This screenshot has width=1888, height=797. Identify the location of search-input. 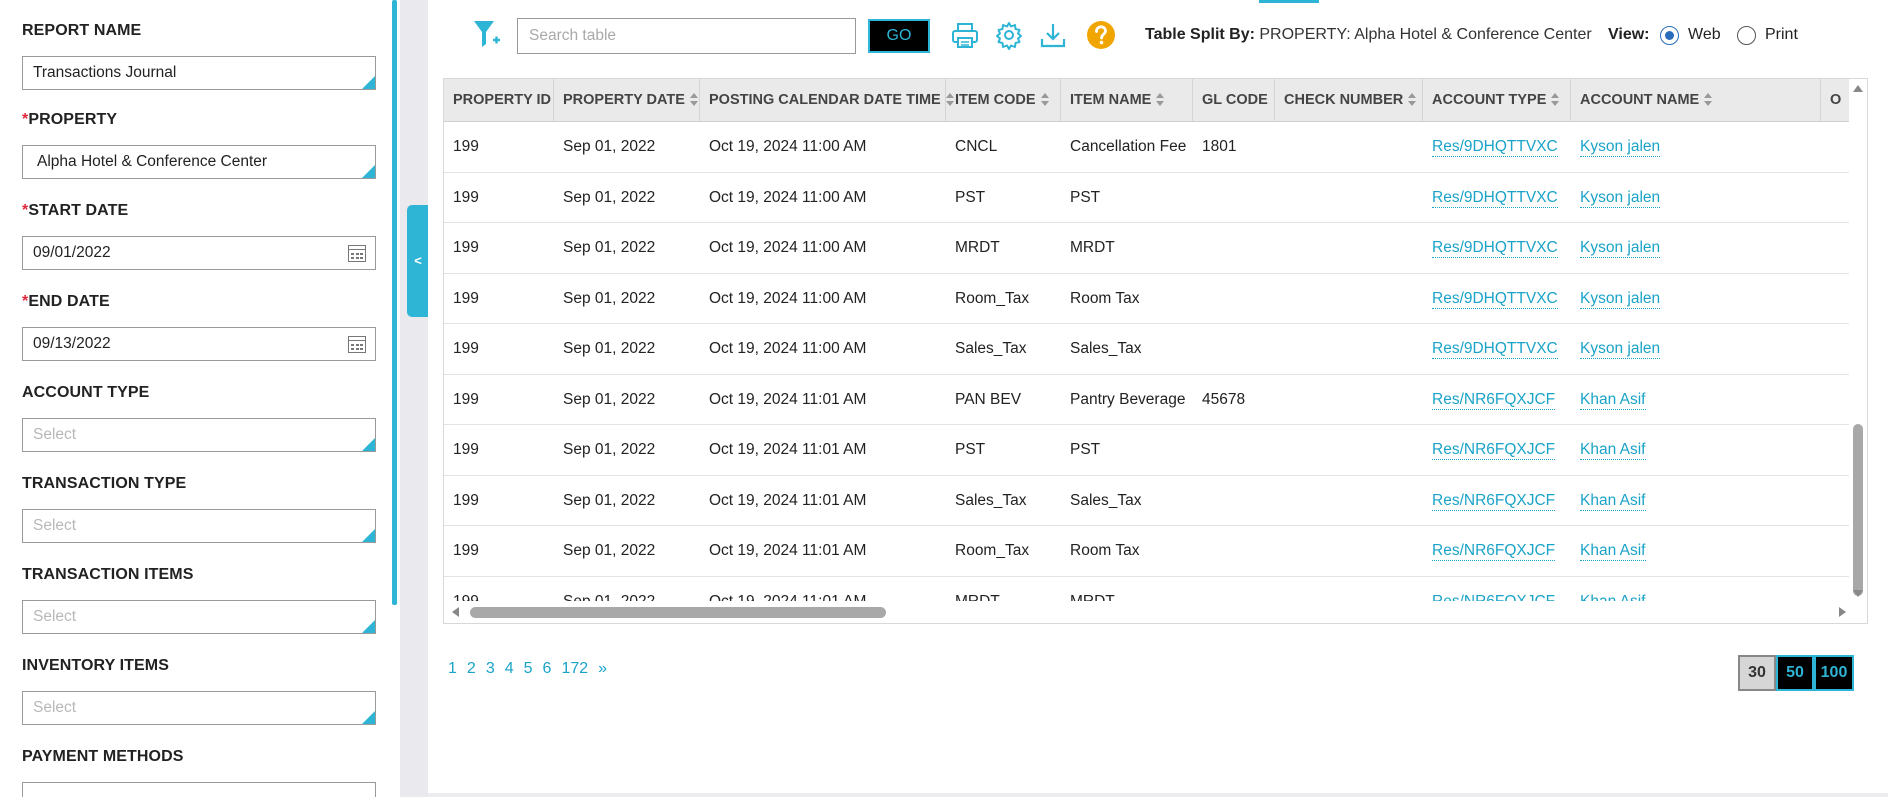
(686, 36).